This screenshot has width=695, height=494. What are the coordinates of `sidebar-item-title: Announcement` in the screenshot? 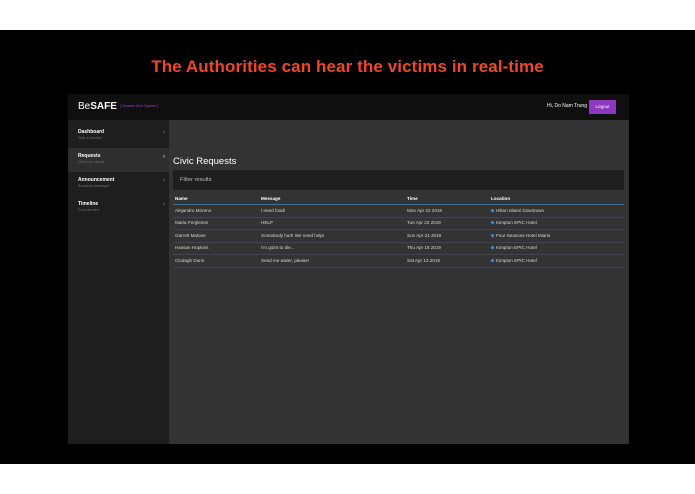 It's located at (96, 180).